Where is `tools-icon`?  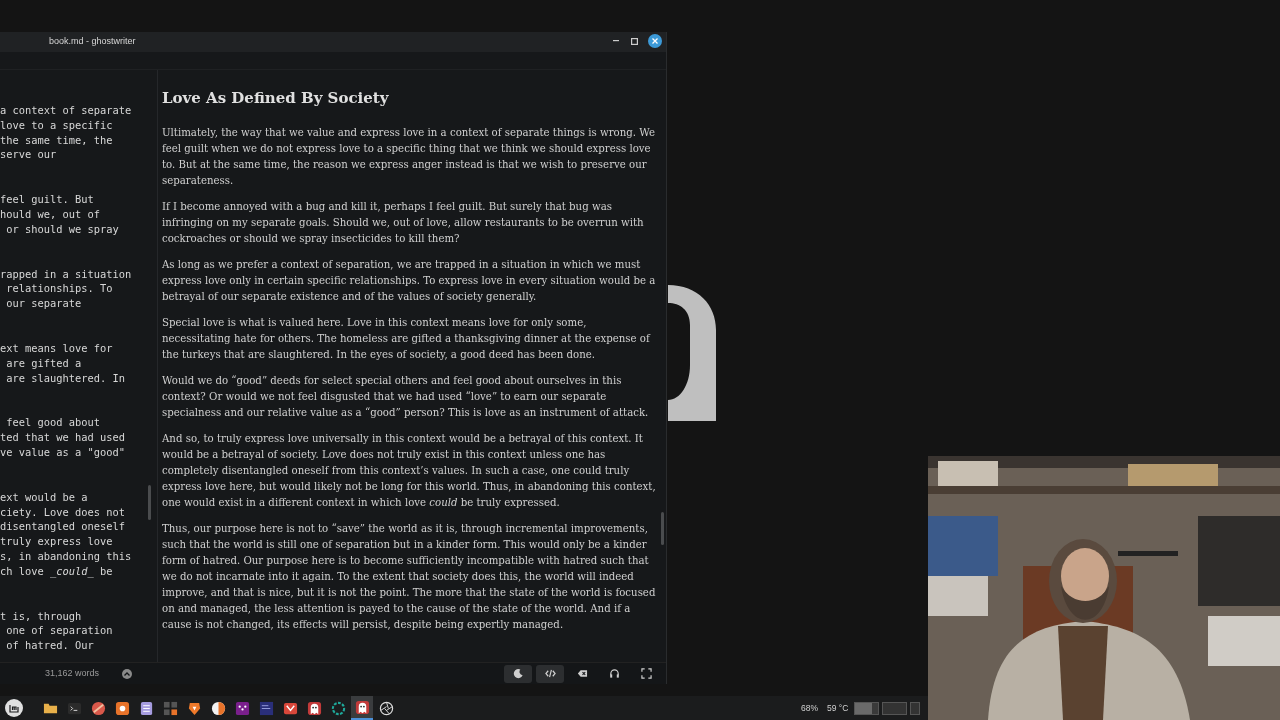
tools-icon is located at coordinates (242, 708).